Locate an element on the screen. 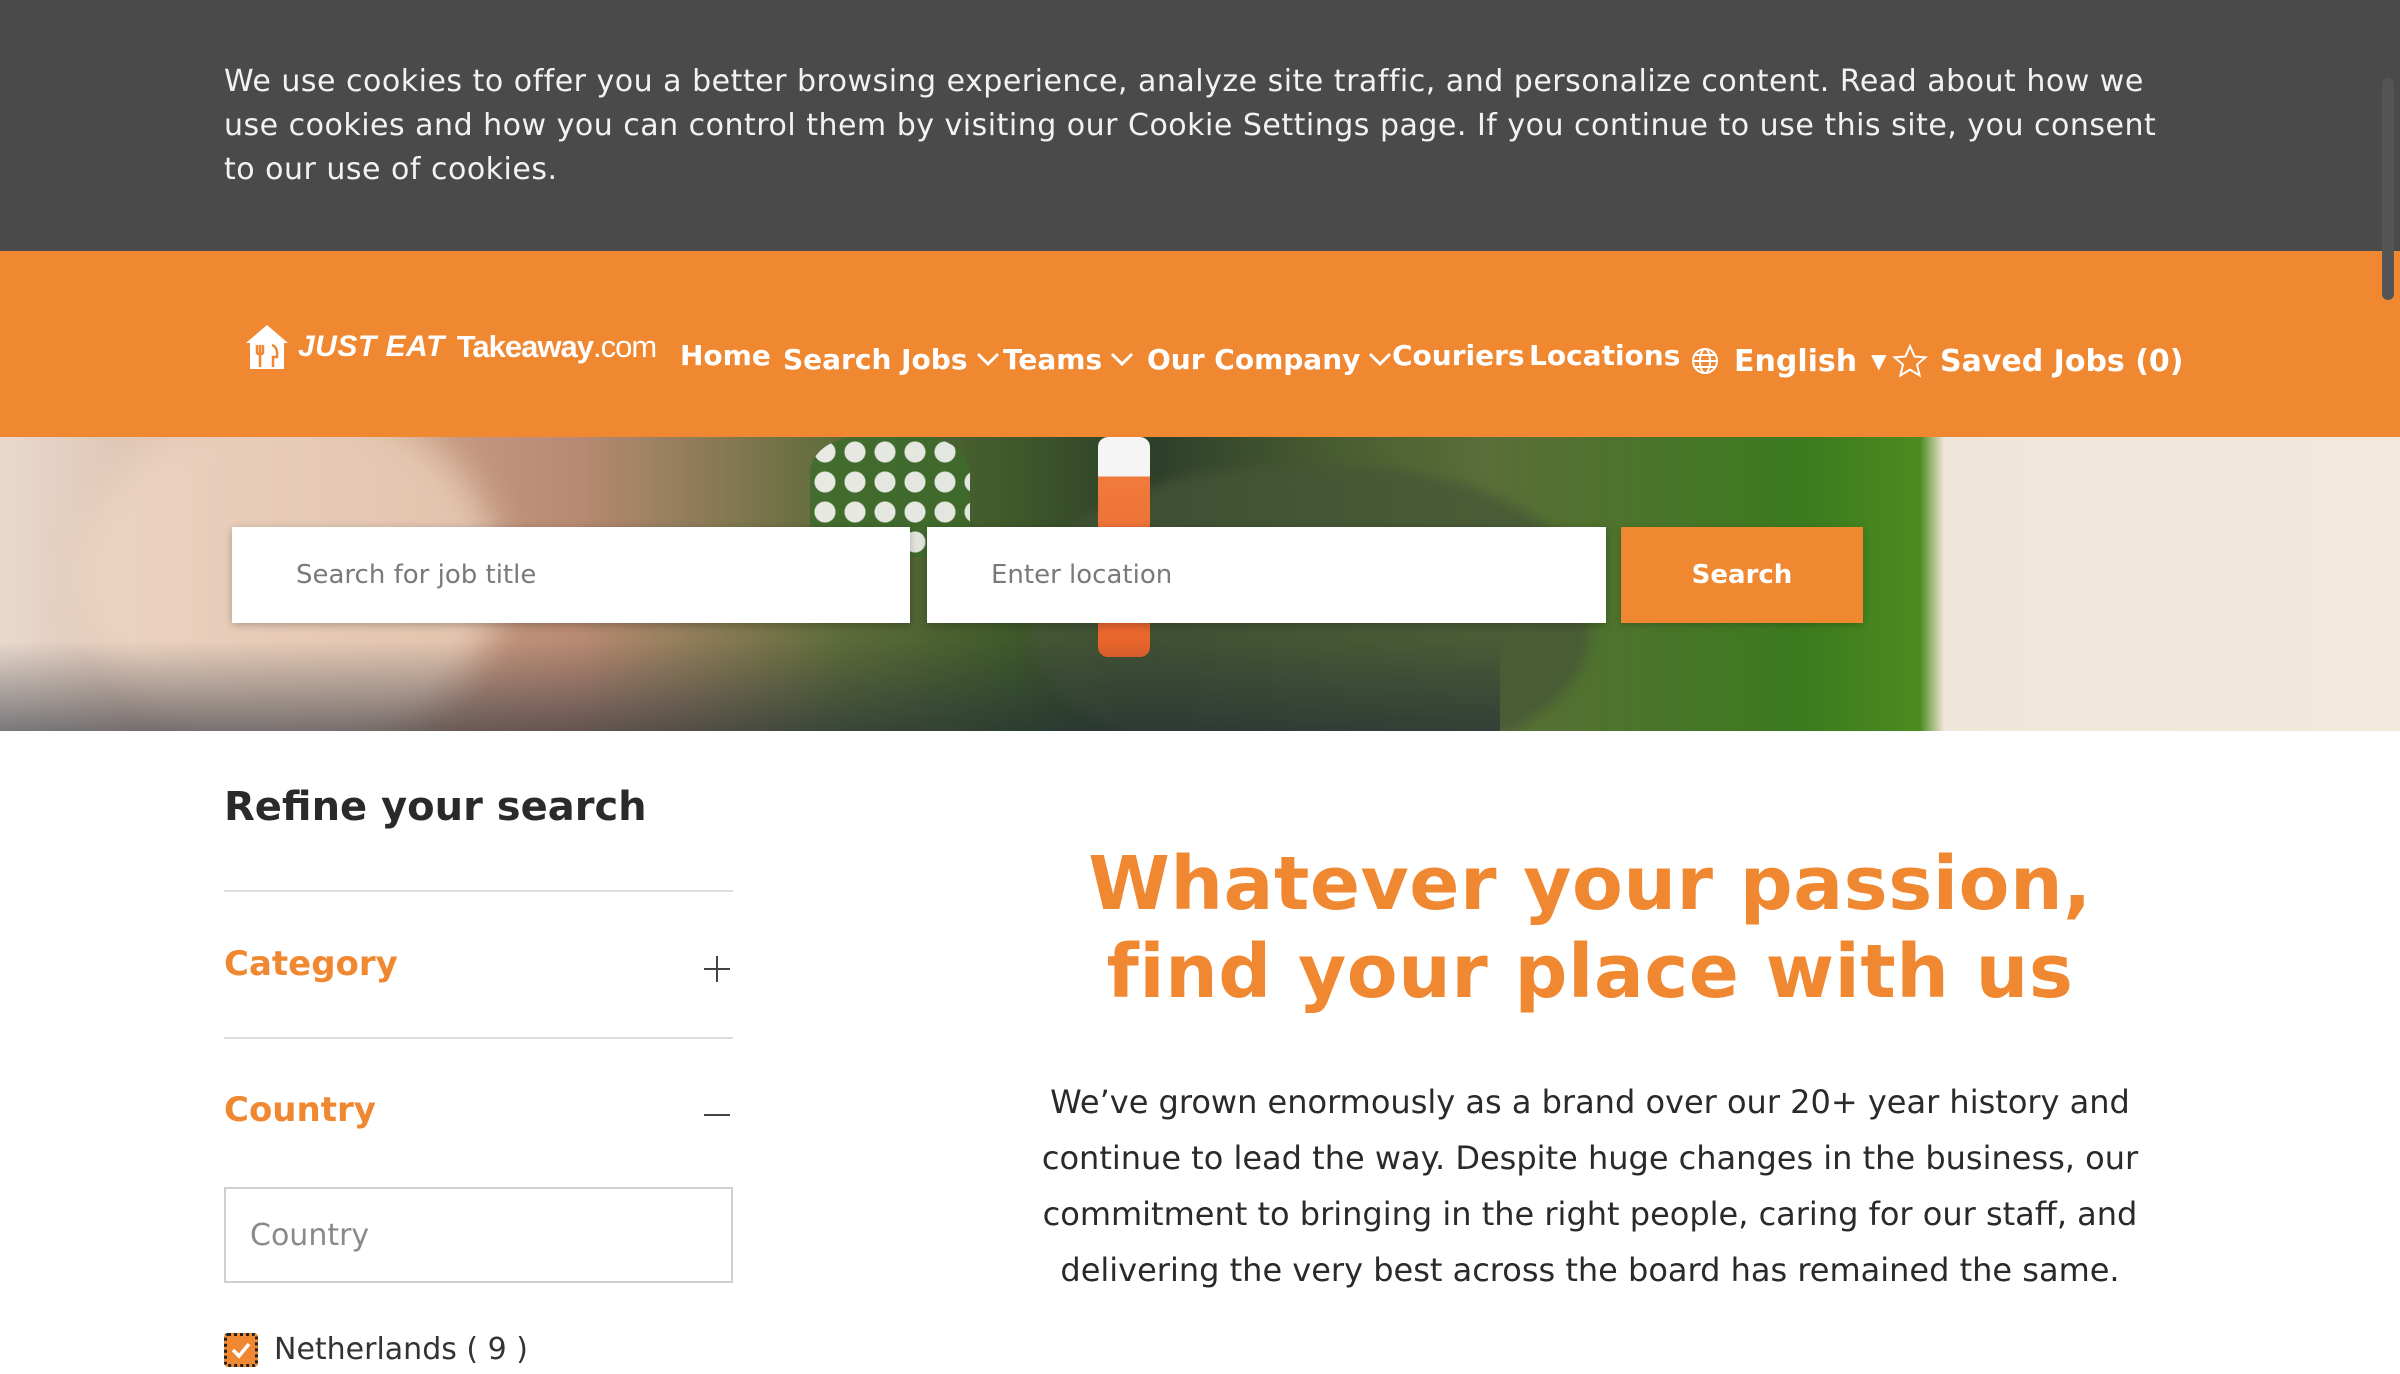 The width and height of the screenshot is (2400, 1374). country-option-netherlands: Netherlands ( 9 ) is located at coordinates (376, 1349).